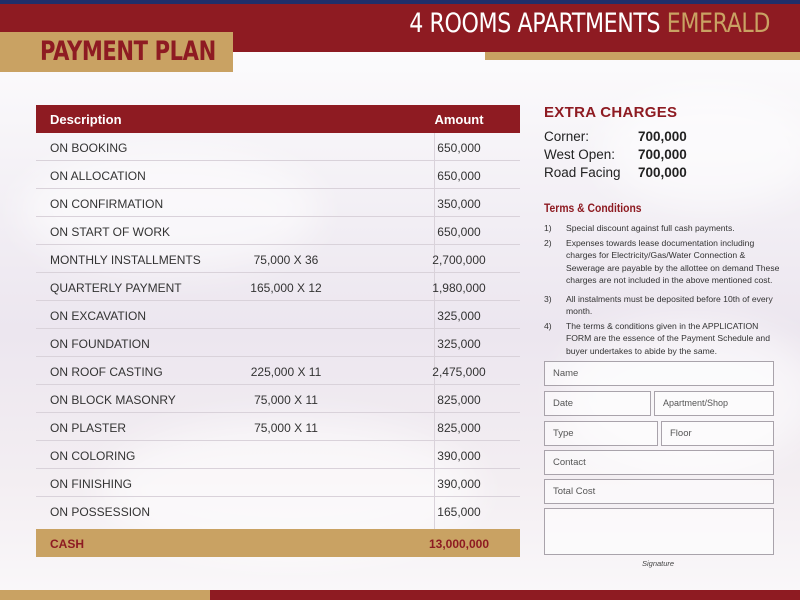 The image size is (800, 600). Describe the element at coordinates (580, 154) in the screenshot. I see `charge-label: West Open:` at that location.